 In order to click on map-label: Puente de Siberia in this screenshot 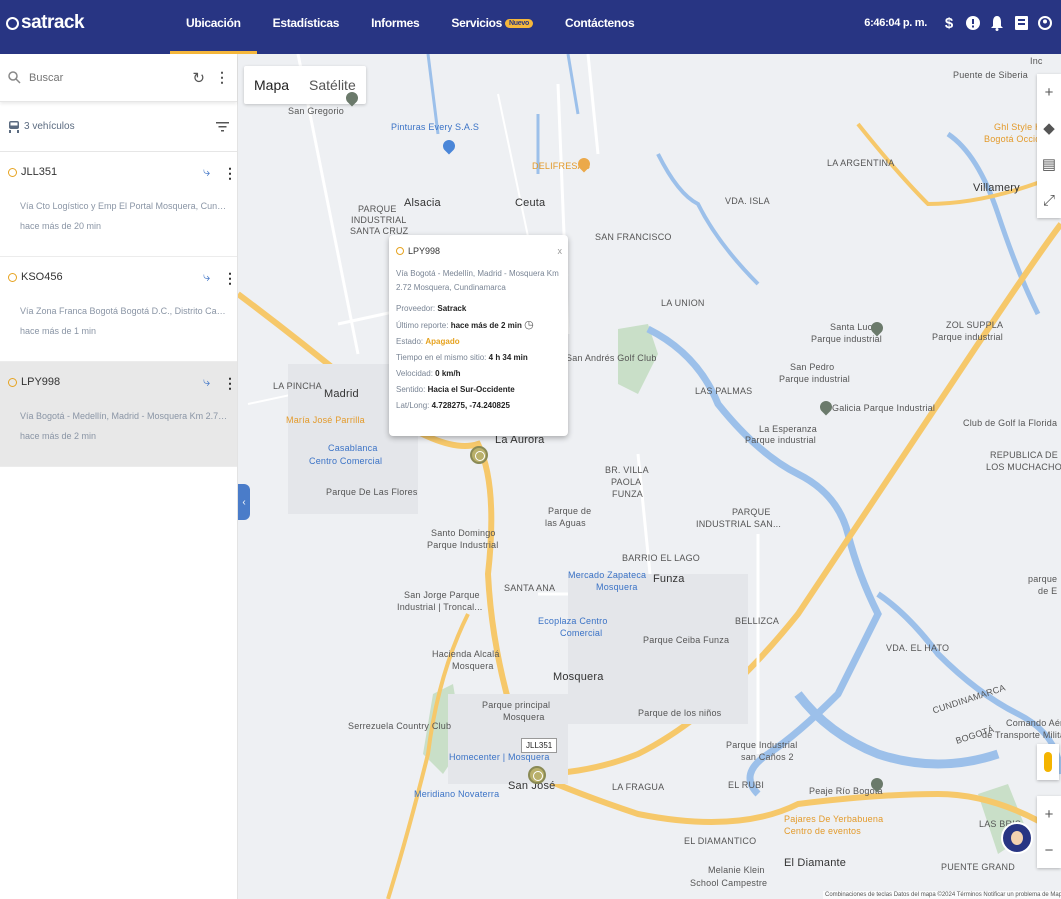, I will do `click(990, 75)`.